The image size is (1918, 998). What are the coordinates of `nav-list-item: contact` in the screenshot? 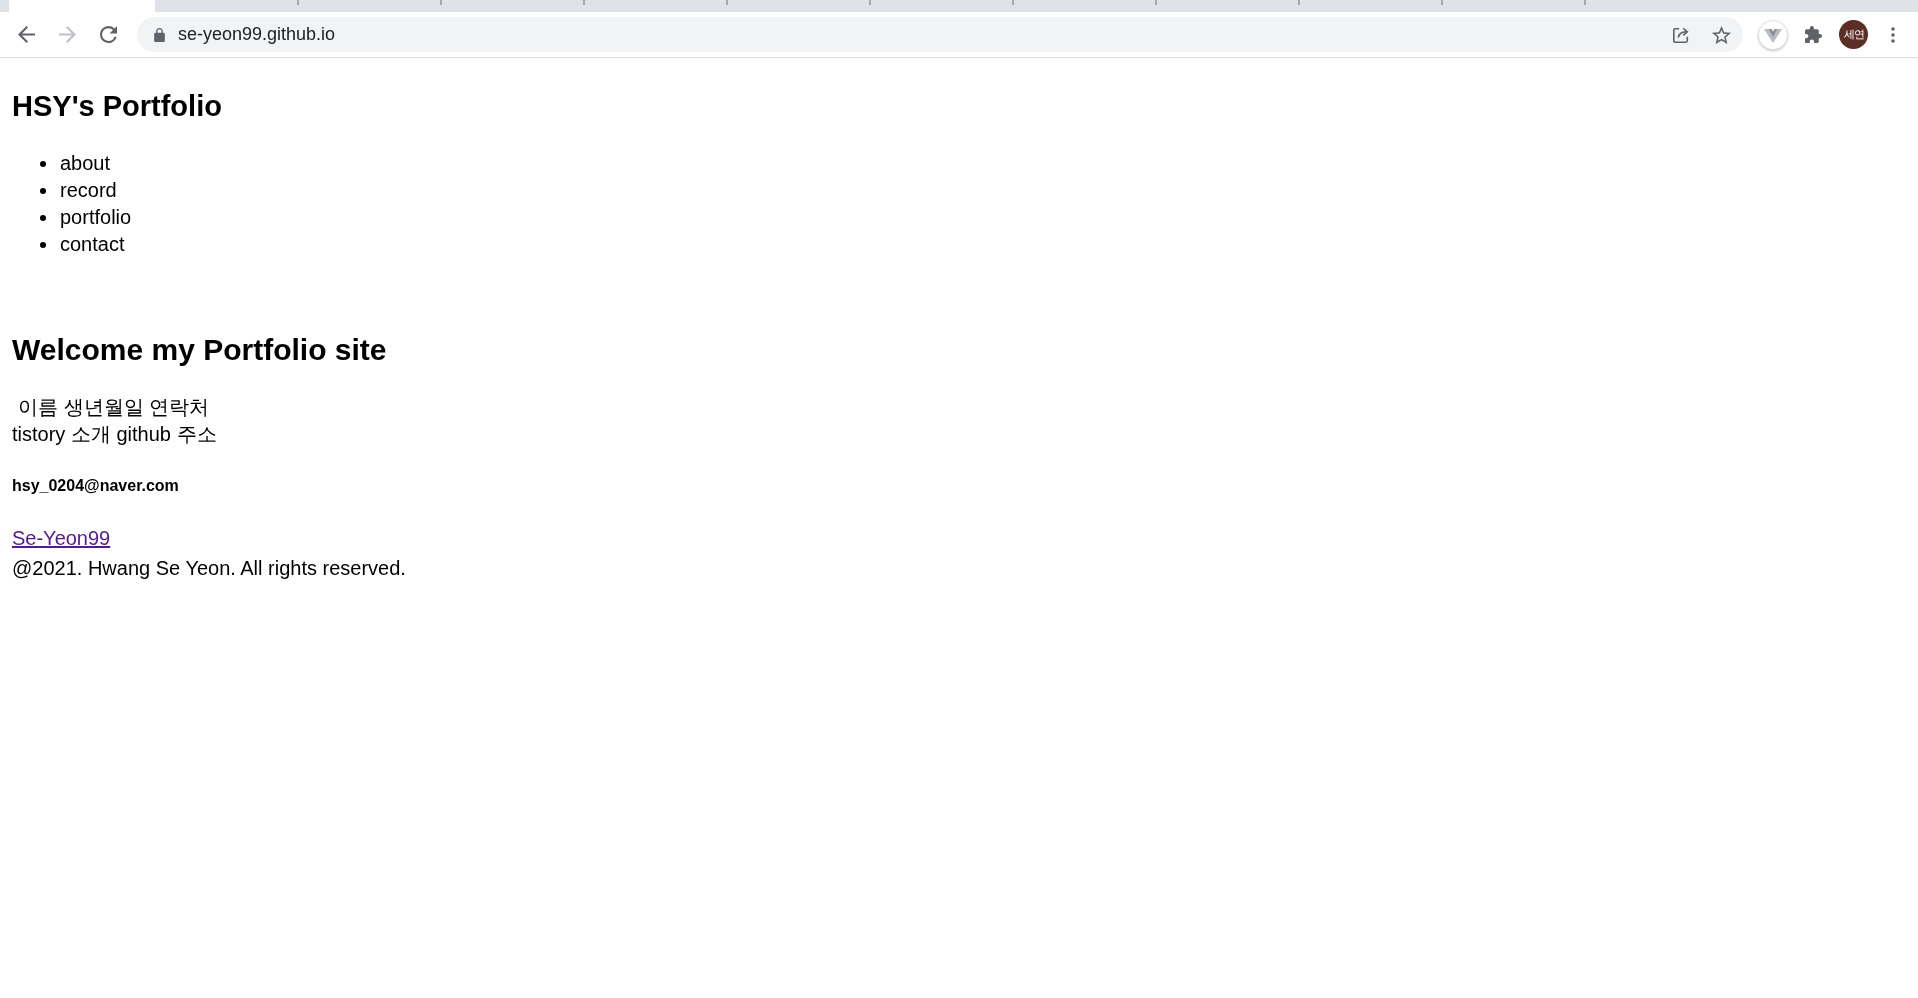 It's located at (92, 244).